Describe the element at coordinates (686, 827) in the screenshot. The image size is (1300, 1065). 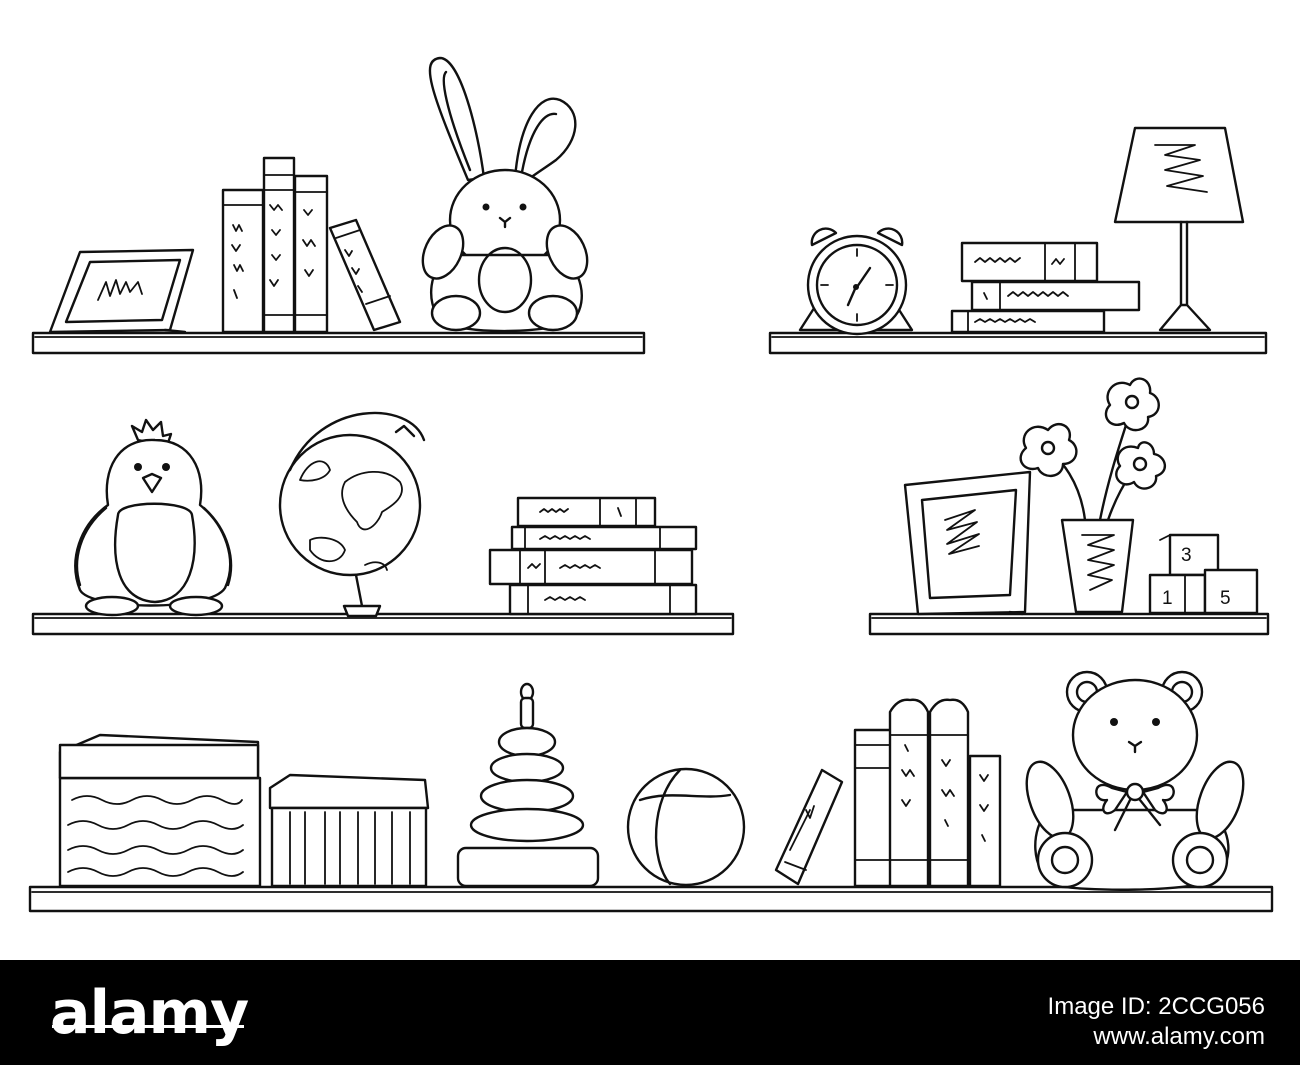
I see `ball` at that location.